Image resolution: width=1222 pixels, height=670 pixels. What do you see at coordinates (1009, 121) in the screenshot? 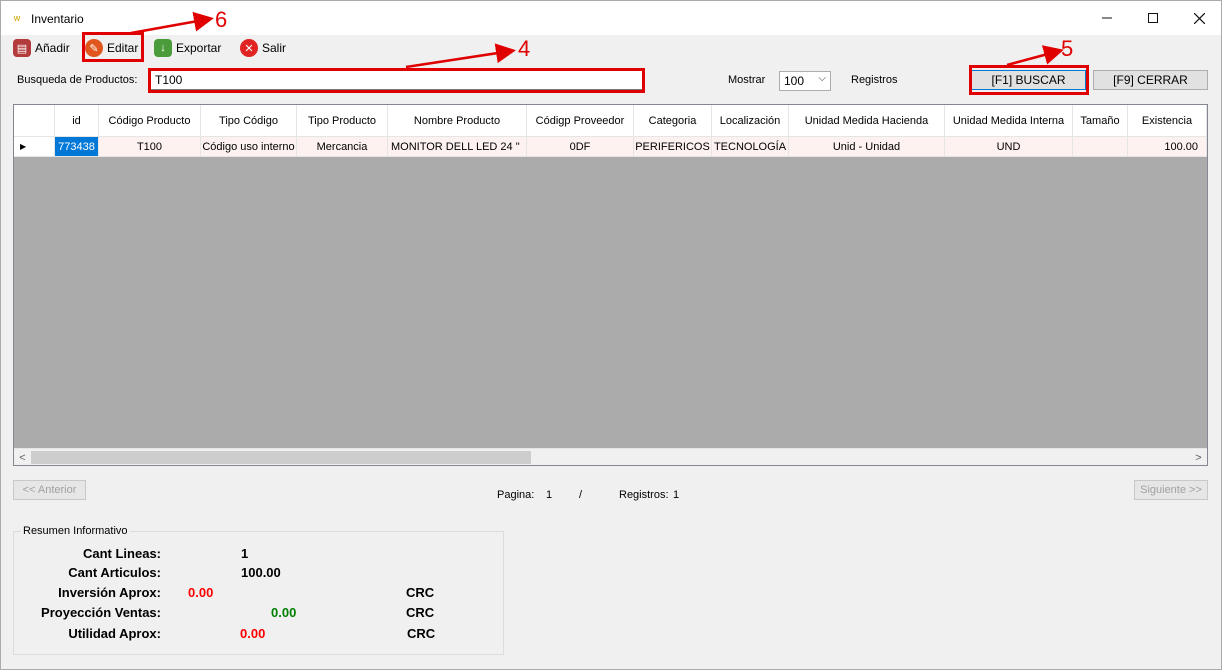
I see `column-header: Unidad Medida Interna` at bounding box center [1009, 121].